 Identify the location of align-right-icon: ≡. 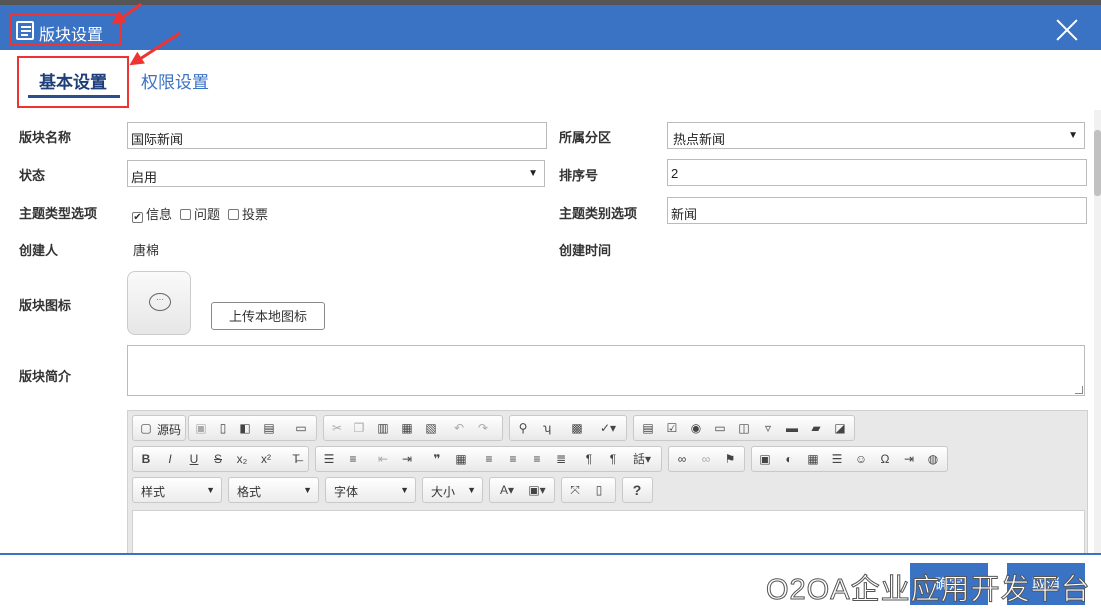
(537, 459).